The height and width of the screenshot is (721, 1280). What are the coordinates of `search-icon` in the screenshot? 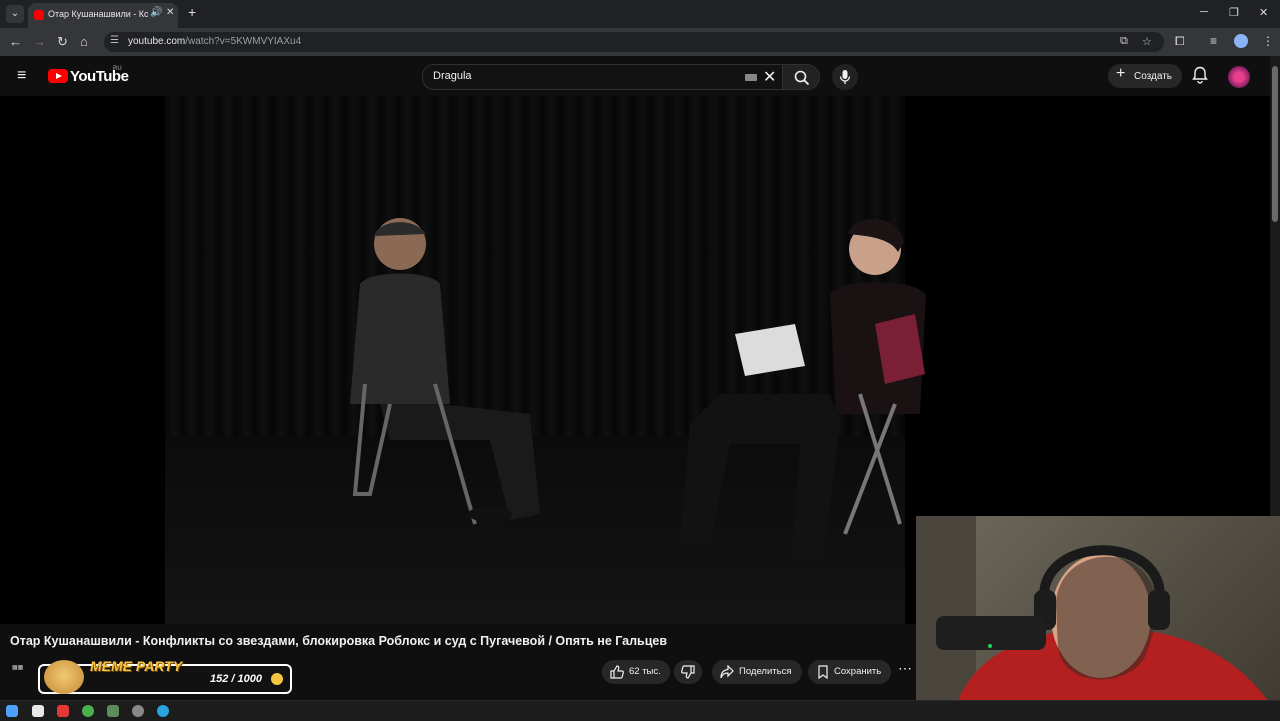 It's located at (802, 78).